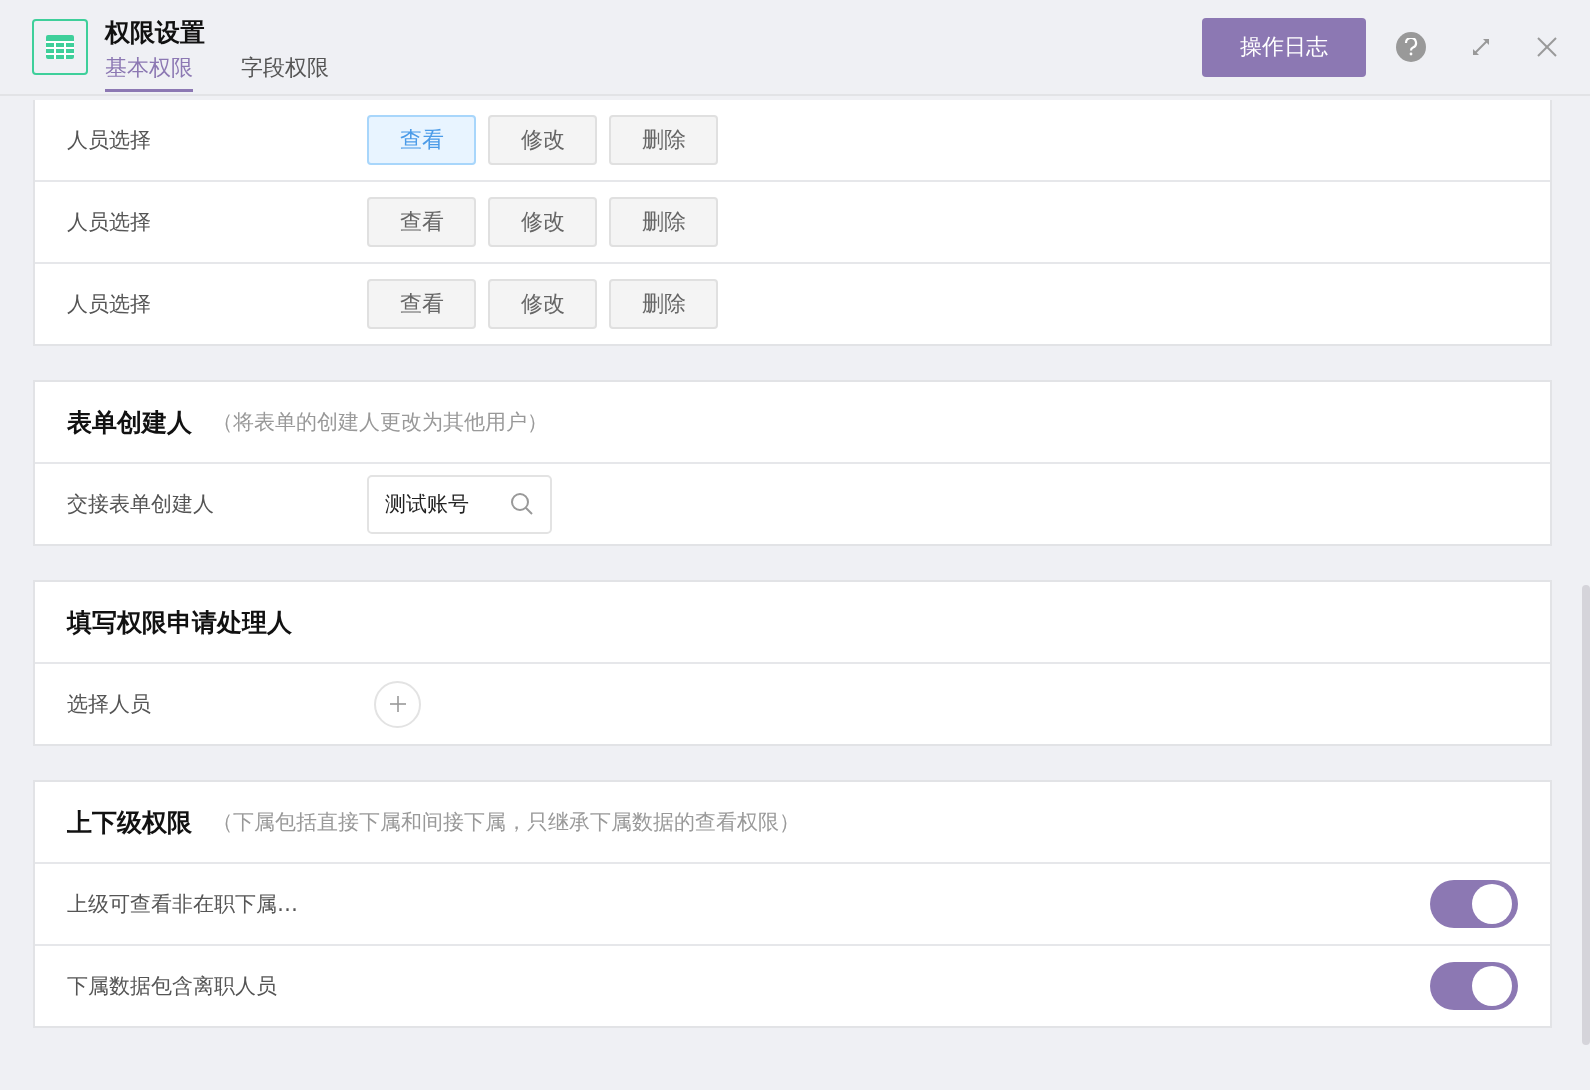  Describe the element at coordinates (172, 986) in the screenshot. I see `row-label: 下属数据包含离职人员` at that location.